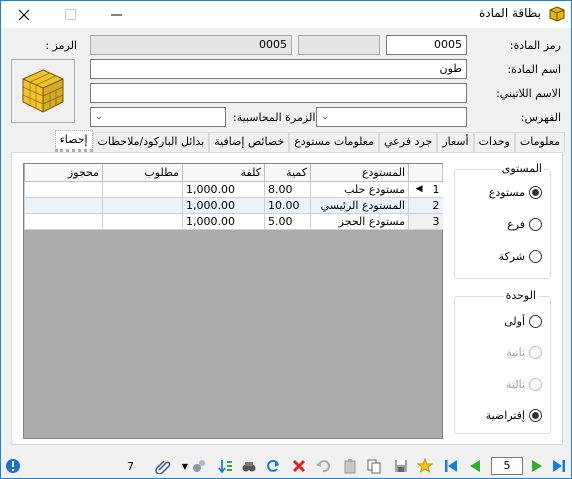 The width and height of the screenshot is (572, 479). I want to click on minimize-icon, so click(116, 15).